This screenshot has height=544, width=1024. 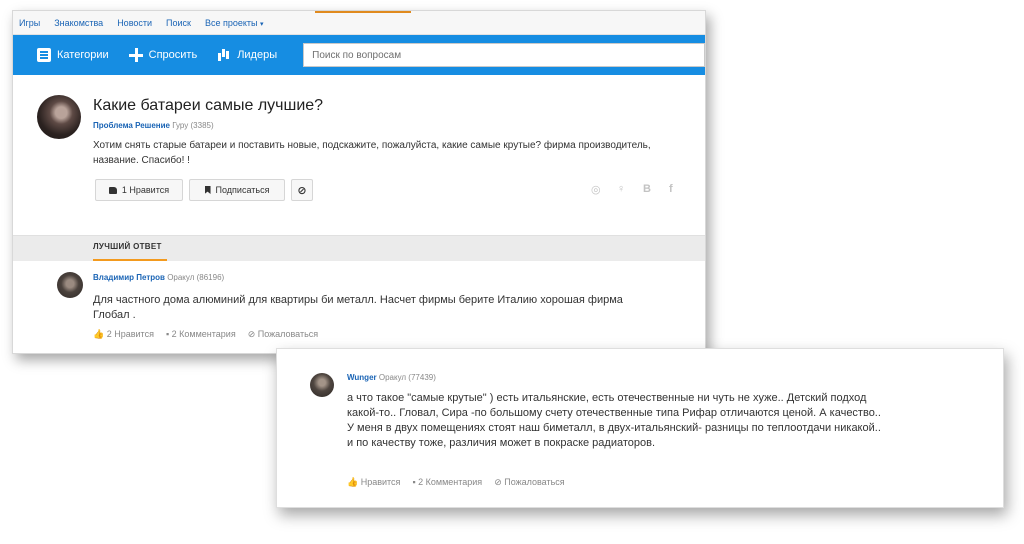 I want to click on search-input, so click(x=504, y=55).